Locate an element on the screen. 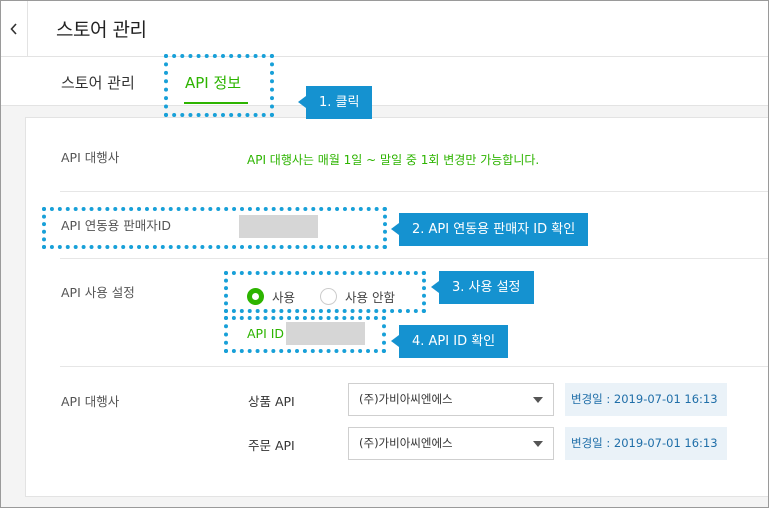 The height and width of the screenshot is (508, 769). page-header: 스토어 관리 is located at coordinates (384, 29).